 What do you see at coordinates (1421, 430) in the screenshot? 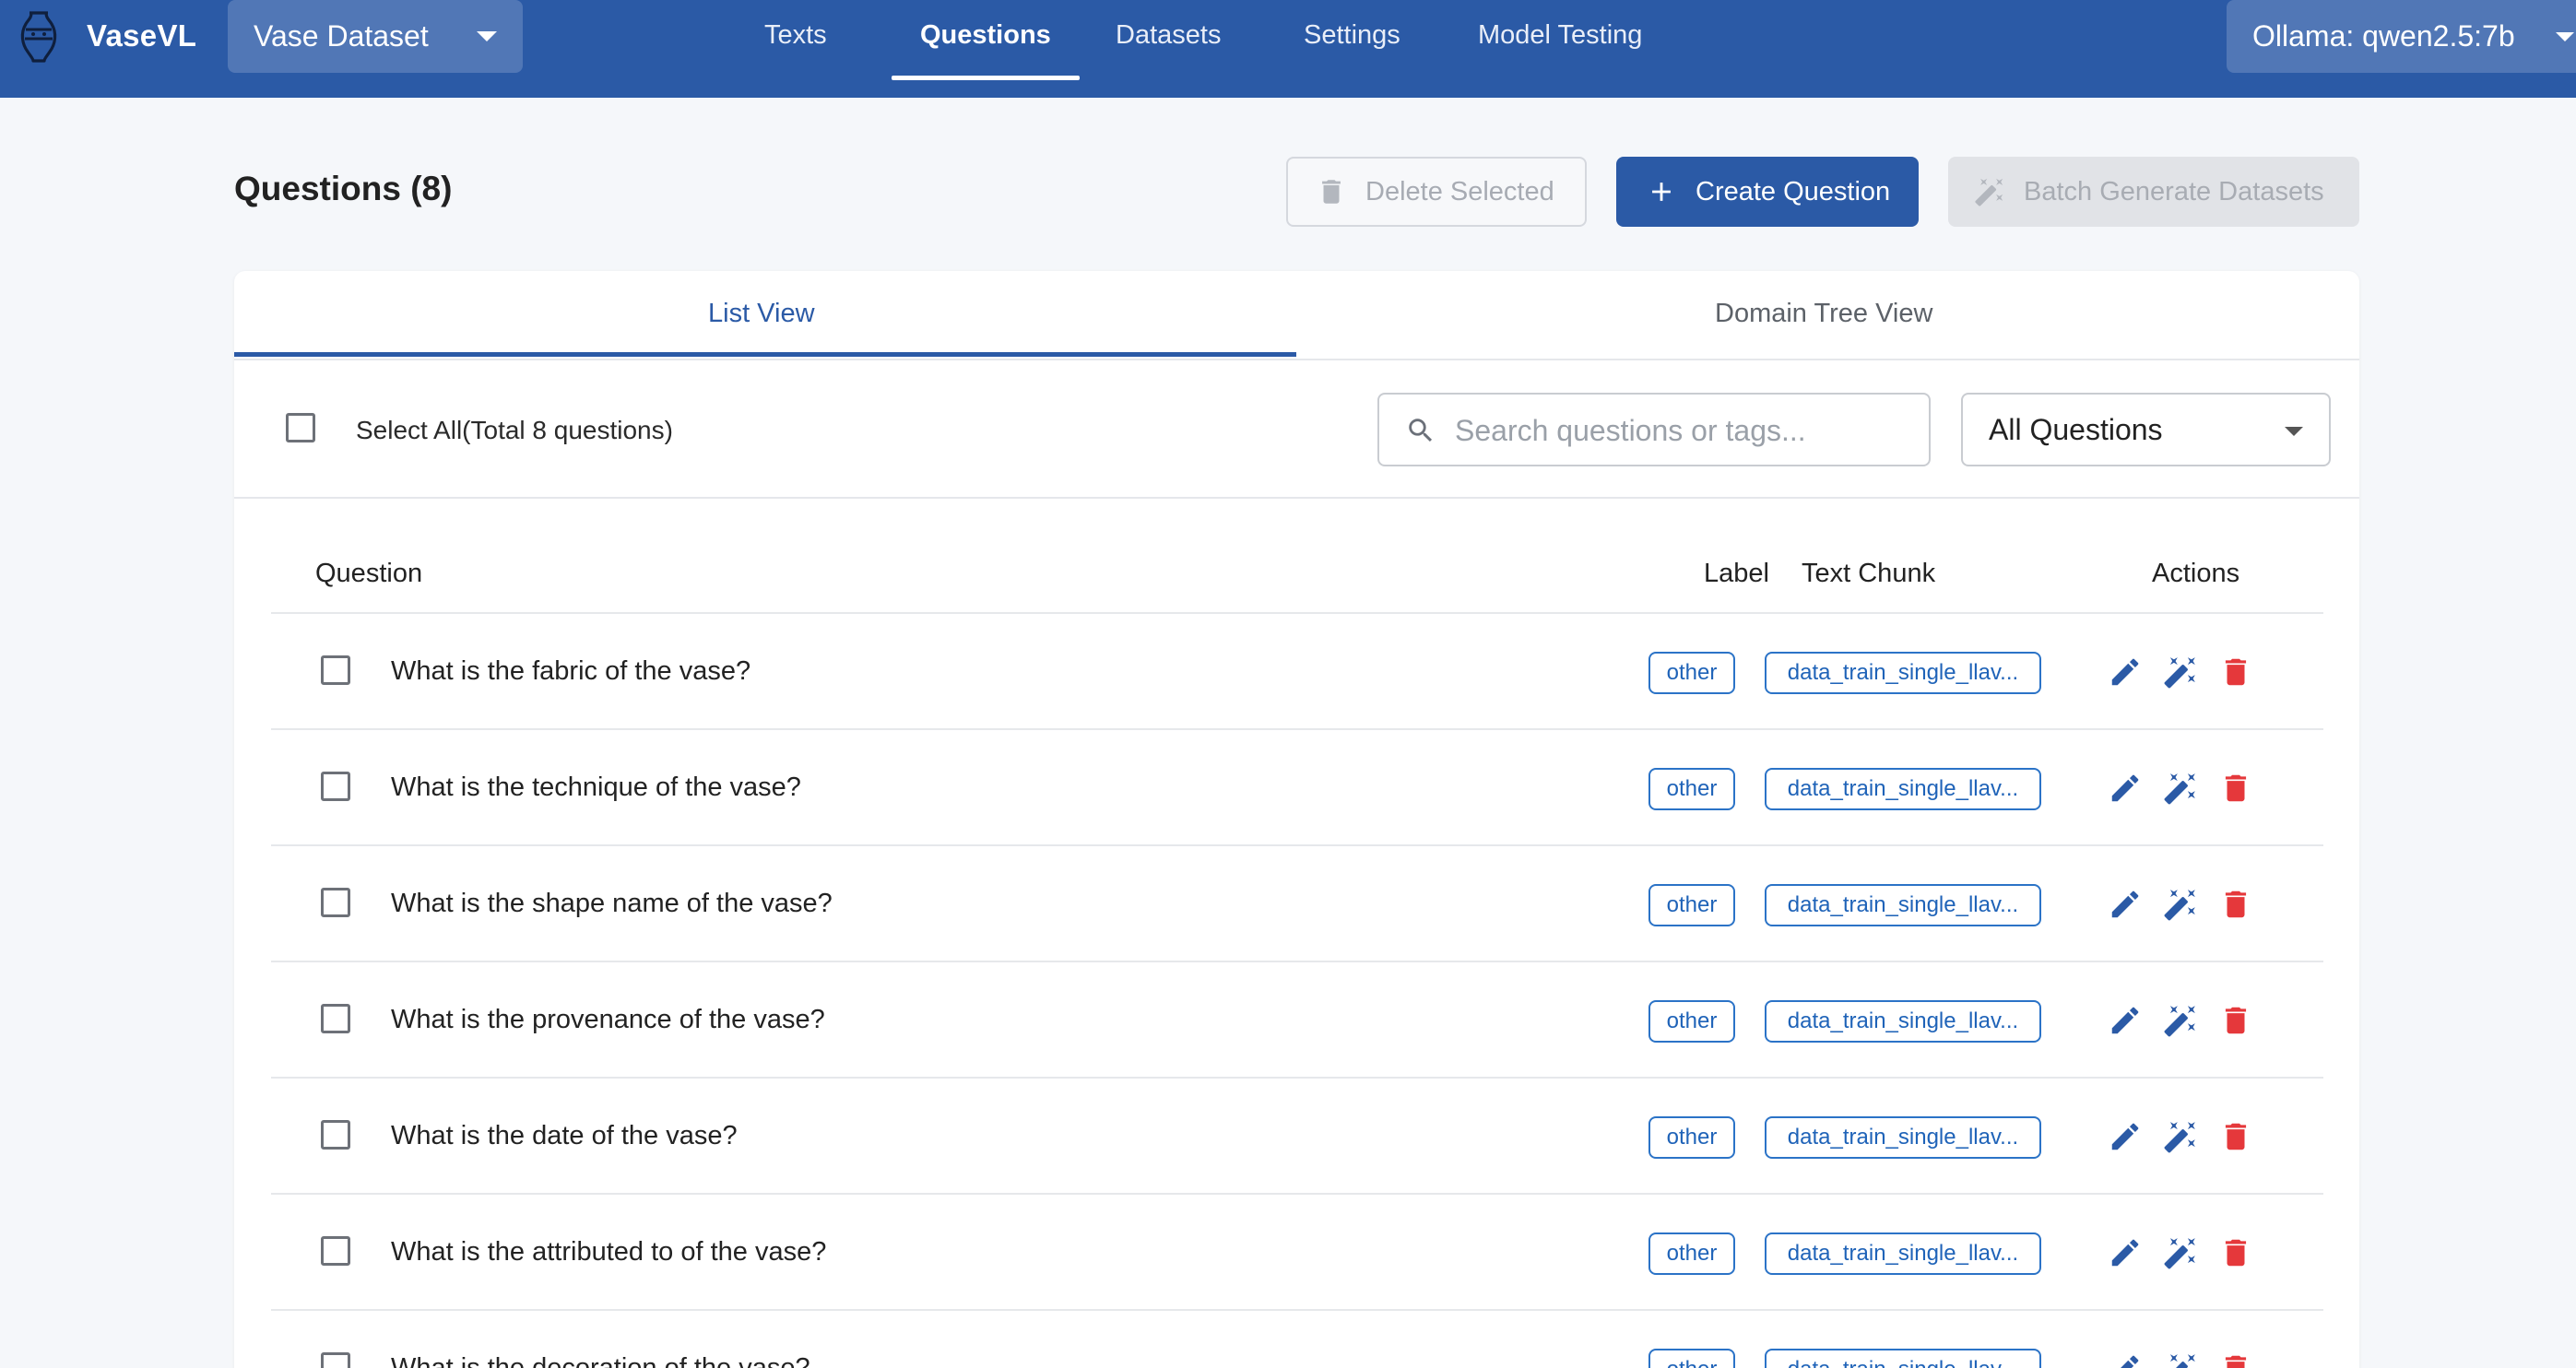
I see `search-icon` at bounding box center [1421, 430].